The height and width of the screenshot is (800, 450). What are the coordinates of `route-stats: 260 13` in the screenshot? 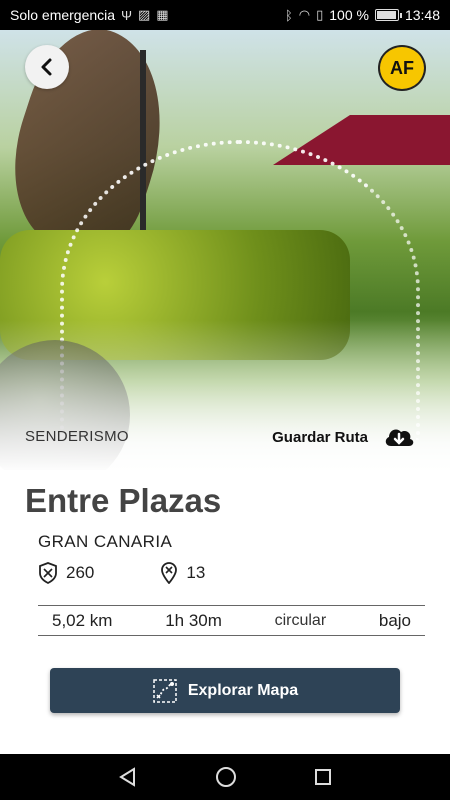 It's located at (121, 573).